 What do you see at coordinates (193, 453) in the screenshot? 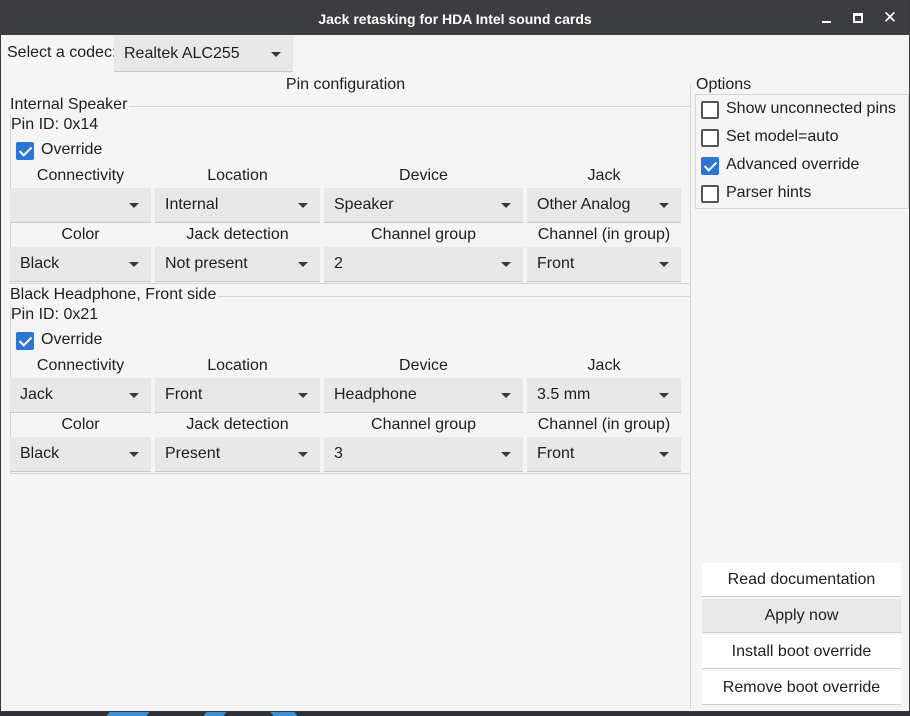
I see `jack-detection-value: Present` at bounding box center [193, 453].